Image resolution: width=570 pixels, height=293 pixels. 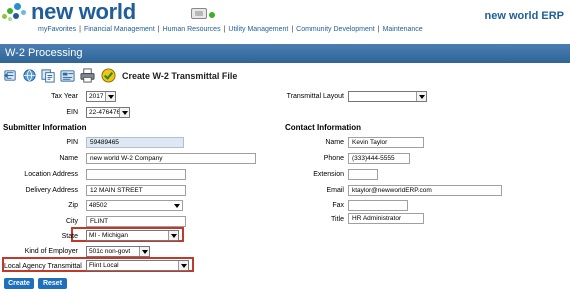 I want to click on delivery-address-field: 12 MAIN STREET, so click(x=136, y=190).